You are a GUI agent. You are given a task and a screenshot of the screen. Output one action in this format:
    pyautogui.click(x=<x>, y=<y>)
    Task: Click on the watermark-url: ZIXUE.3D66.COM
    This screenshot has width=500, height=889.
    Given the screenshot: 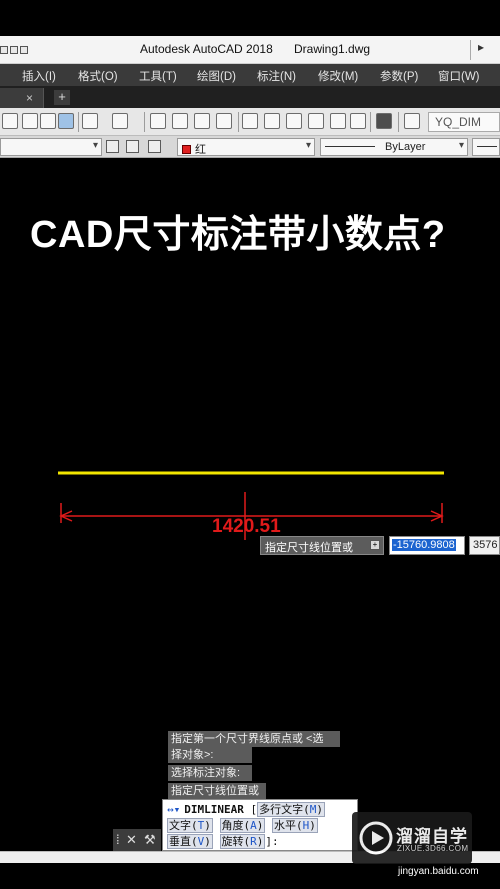 What is the action you would take?
    pyautogui.click(x=433, y=848)
    